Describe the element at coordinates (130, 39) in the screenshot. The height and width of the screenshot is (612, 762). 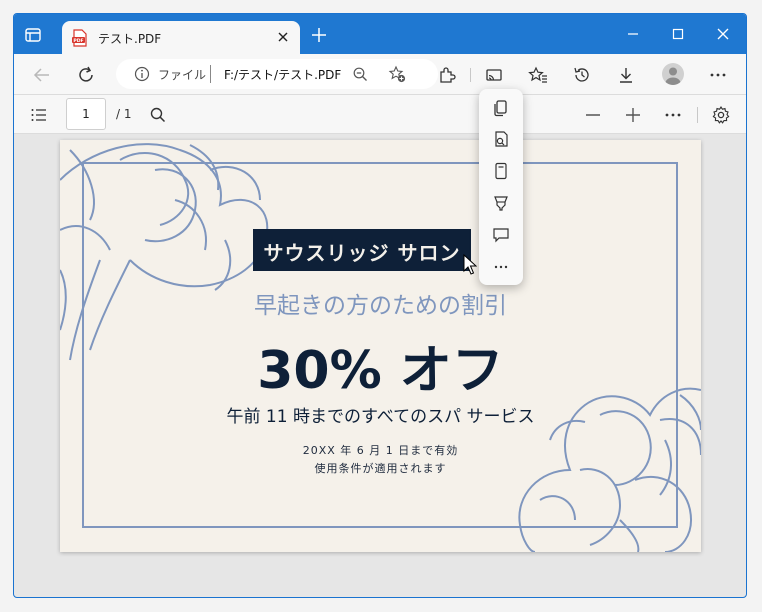
I see `tab-title: テスト.PDF` at that location.